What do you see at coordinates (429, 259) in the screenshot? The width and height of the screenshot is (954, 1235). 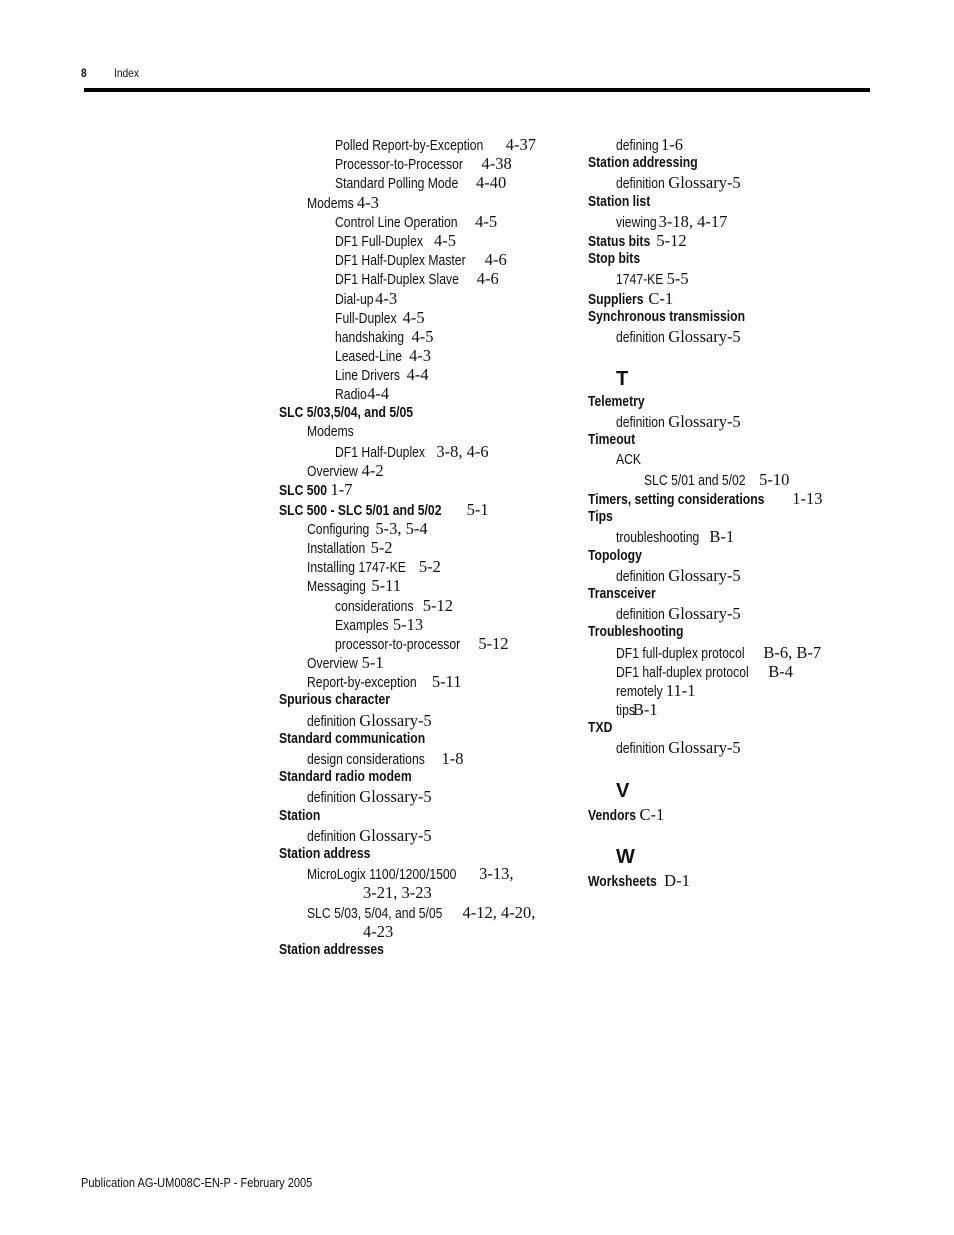 I see `index-subentry: DF1 Half-Duplex Master 4-6` at bounding box center [429, 259].